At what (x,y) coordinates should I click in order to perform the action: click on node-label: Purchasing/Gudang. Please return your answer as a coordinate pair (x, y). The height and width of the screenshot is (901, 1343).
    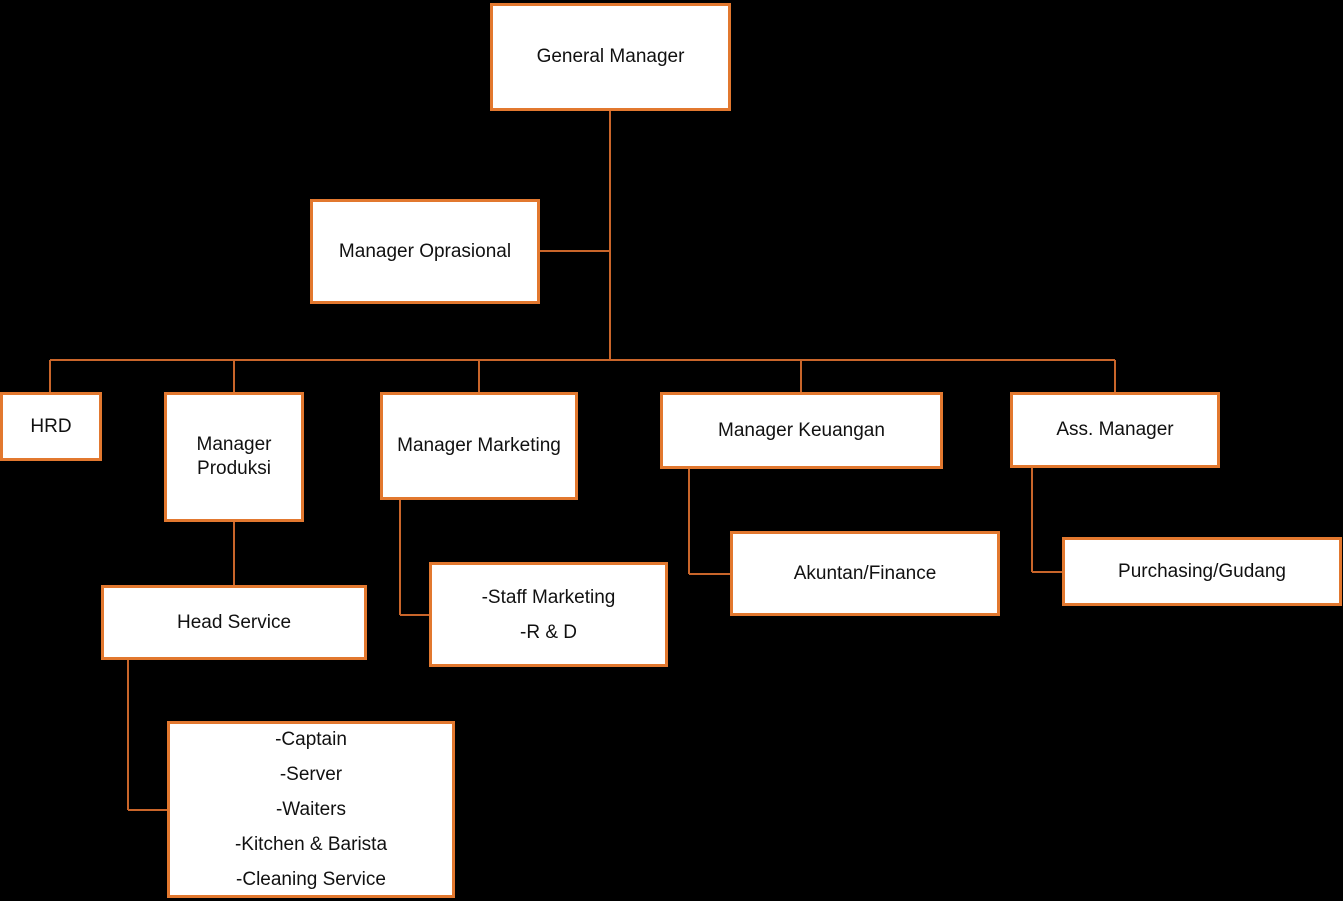
    Looking at the image, I should click on (1202, 571).